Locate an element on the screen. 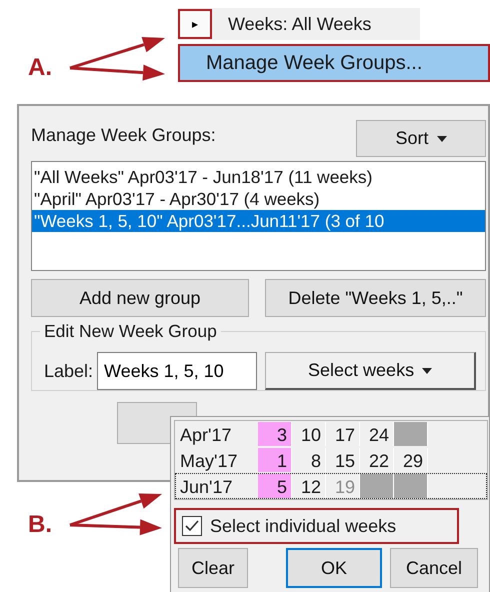  week-cell: 12 is located at coordinates (309, 486).